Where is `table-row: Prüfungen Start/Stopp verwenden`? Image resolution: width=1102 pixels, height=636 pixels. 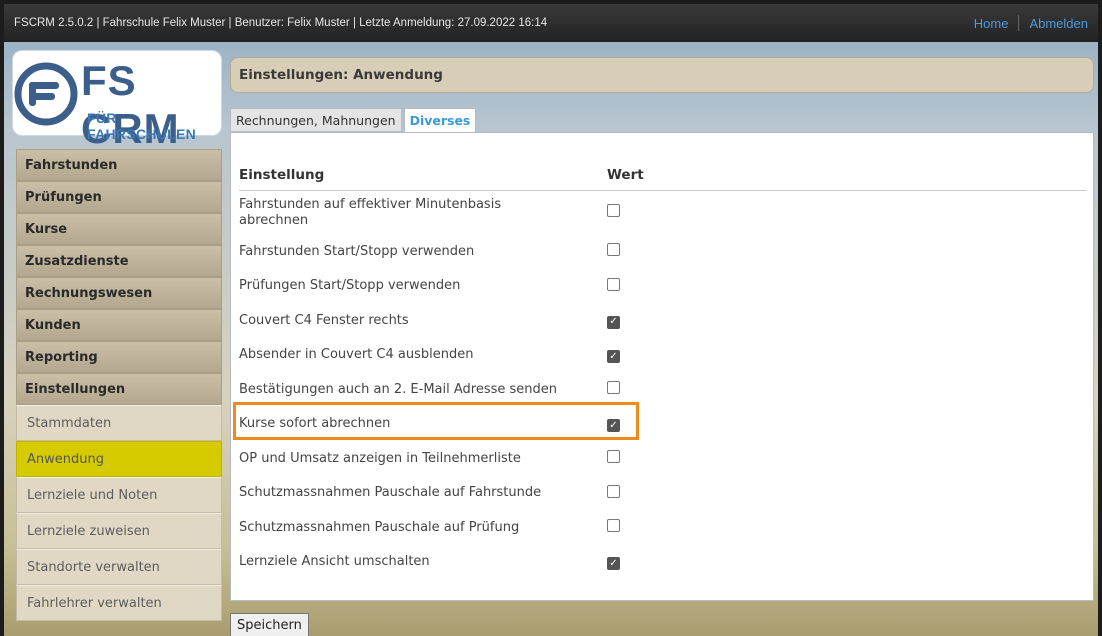
table-row: Prüfungen Start/Stopp verwenden is located at coordinates (663, 287).